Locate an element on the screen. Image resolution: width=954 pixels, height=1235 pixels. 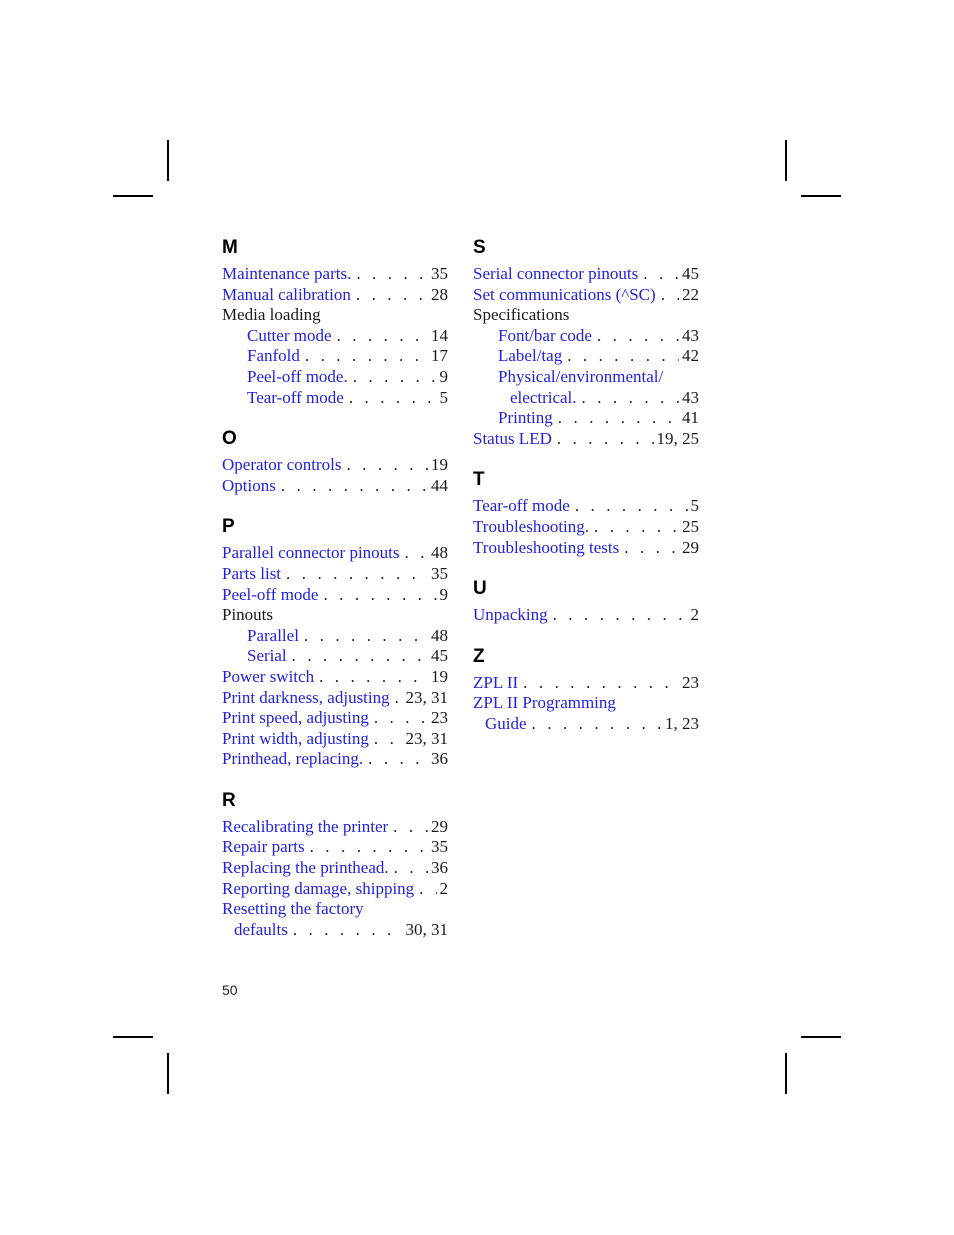
index-entry: Parallel 48 is located at coordinates (335, 636).